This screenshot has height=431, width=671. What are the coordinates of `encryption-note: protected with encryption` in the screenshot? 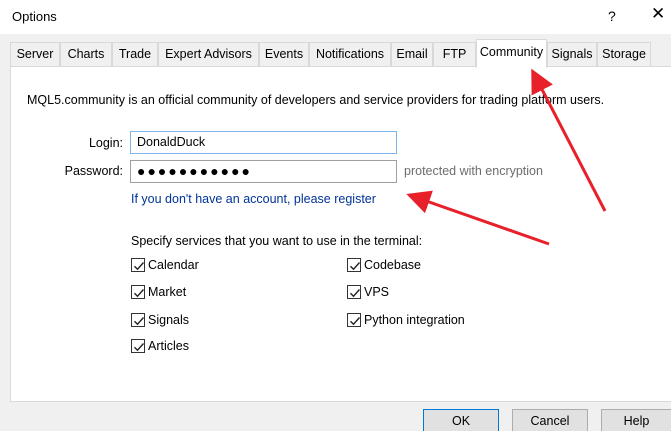 It's located at (473, 171).